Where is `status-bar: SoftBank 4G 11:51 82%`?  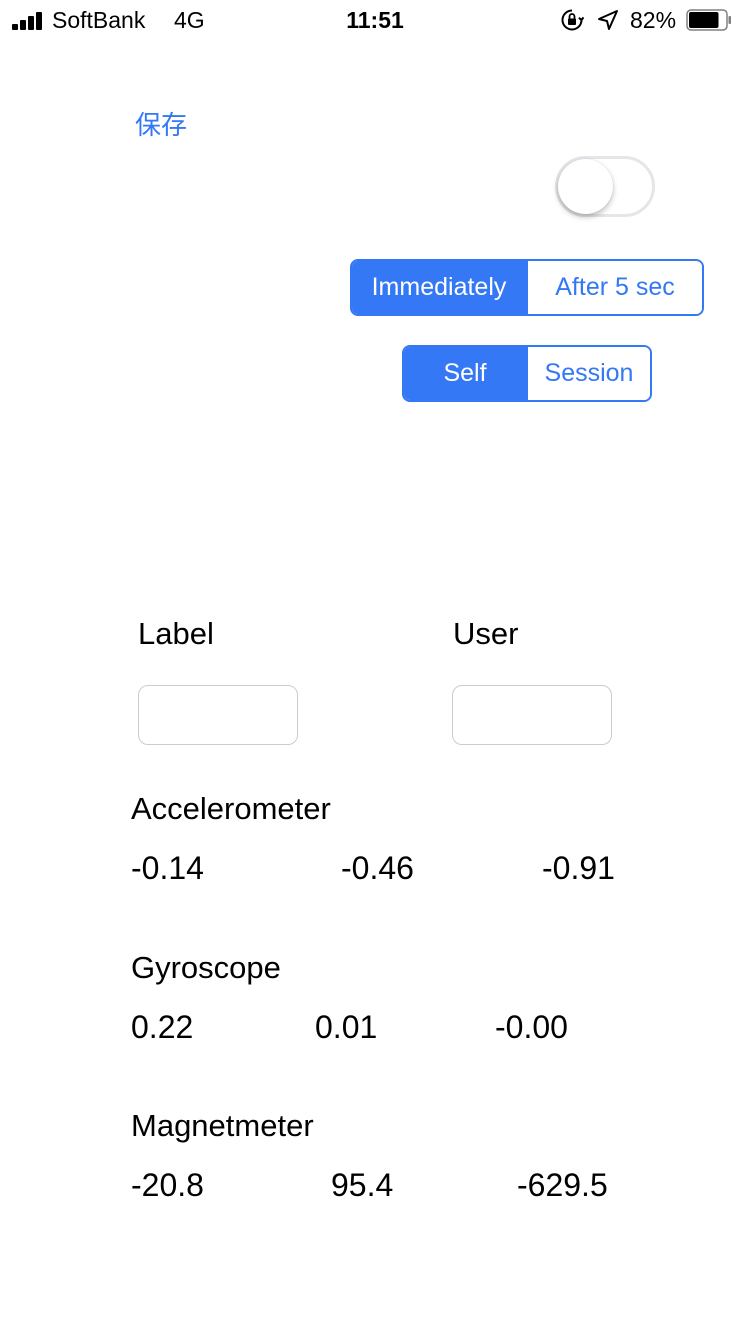
status-bar: SoftBank 4G 11:51 82% is located at coordinates (375, 20).